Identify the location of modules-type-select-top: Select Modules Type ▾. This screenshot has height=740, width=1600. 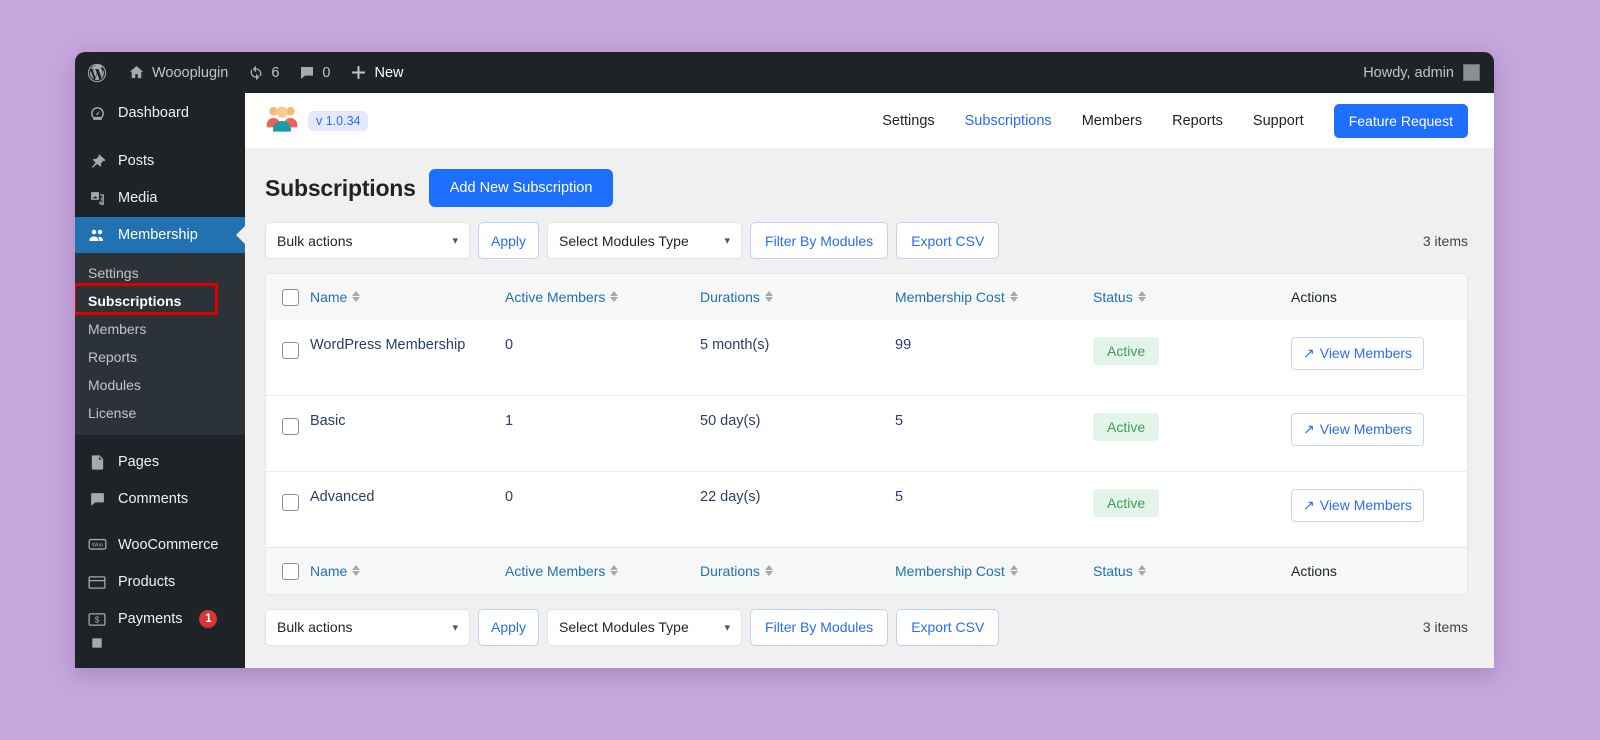
(645, 240).